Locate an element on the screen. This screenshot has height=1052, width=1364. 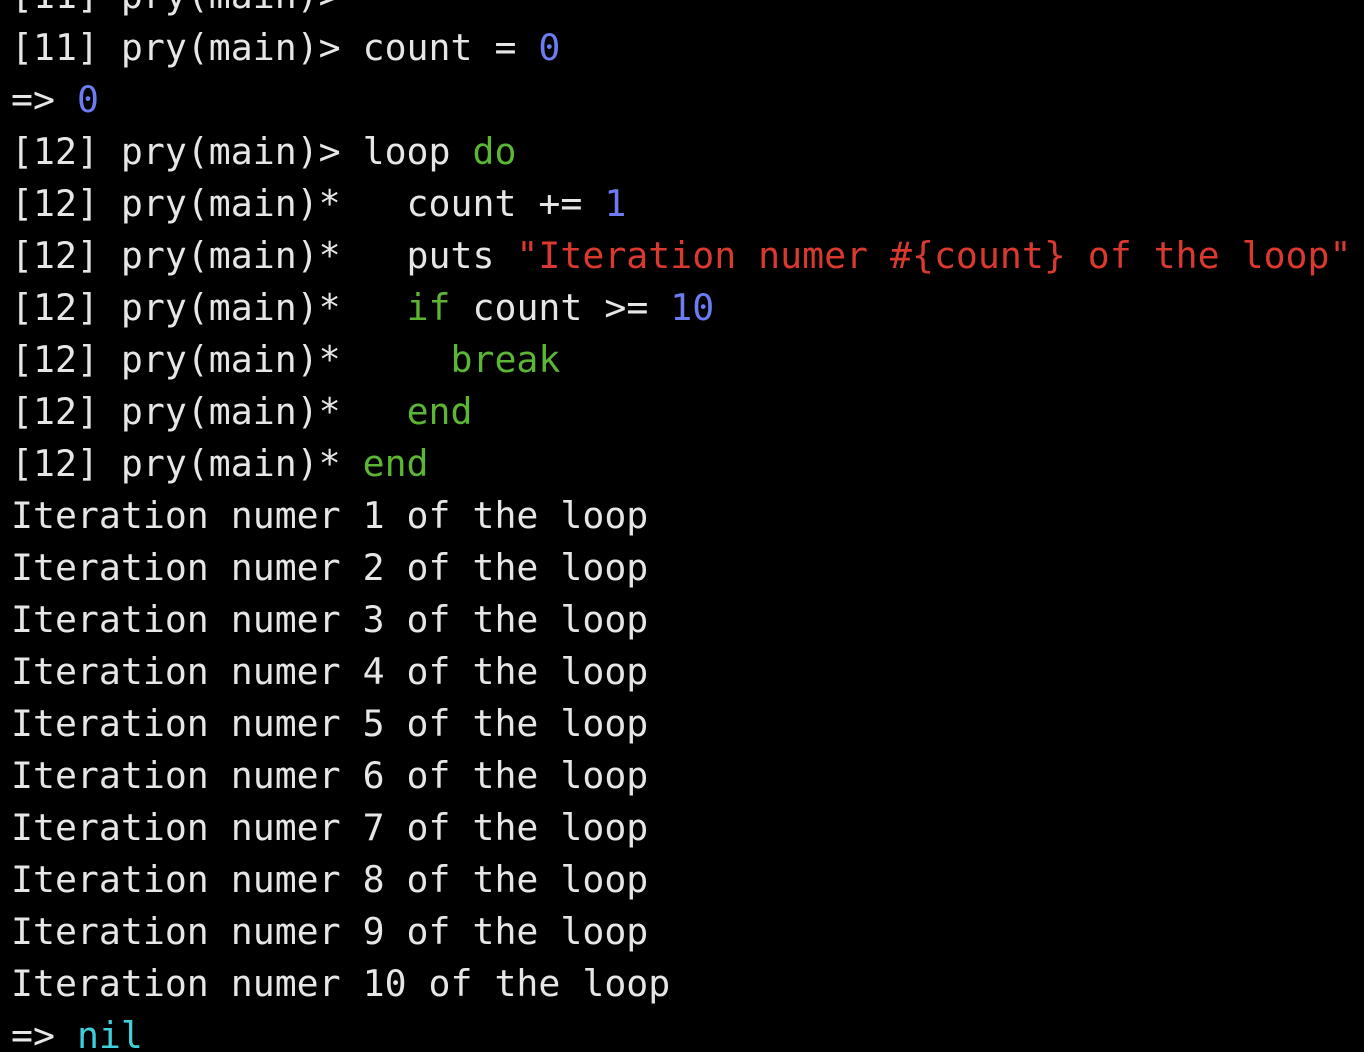
terminal-text-number: 10 is located at coordinates (692, 307).